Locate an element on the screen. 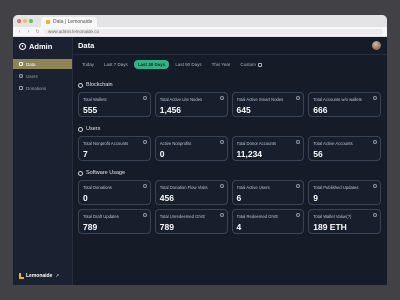 The width and height of the screenshot is (400, 300). stat-card-accounts-without-wallets: Total Accounts w/o wallets 666 is located at coordinates (344, 104).